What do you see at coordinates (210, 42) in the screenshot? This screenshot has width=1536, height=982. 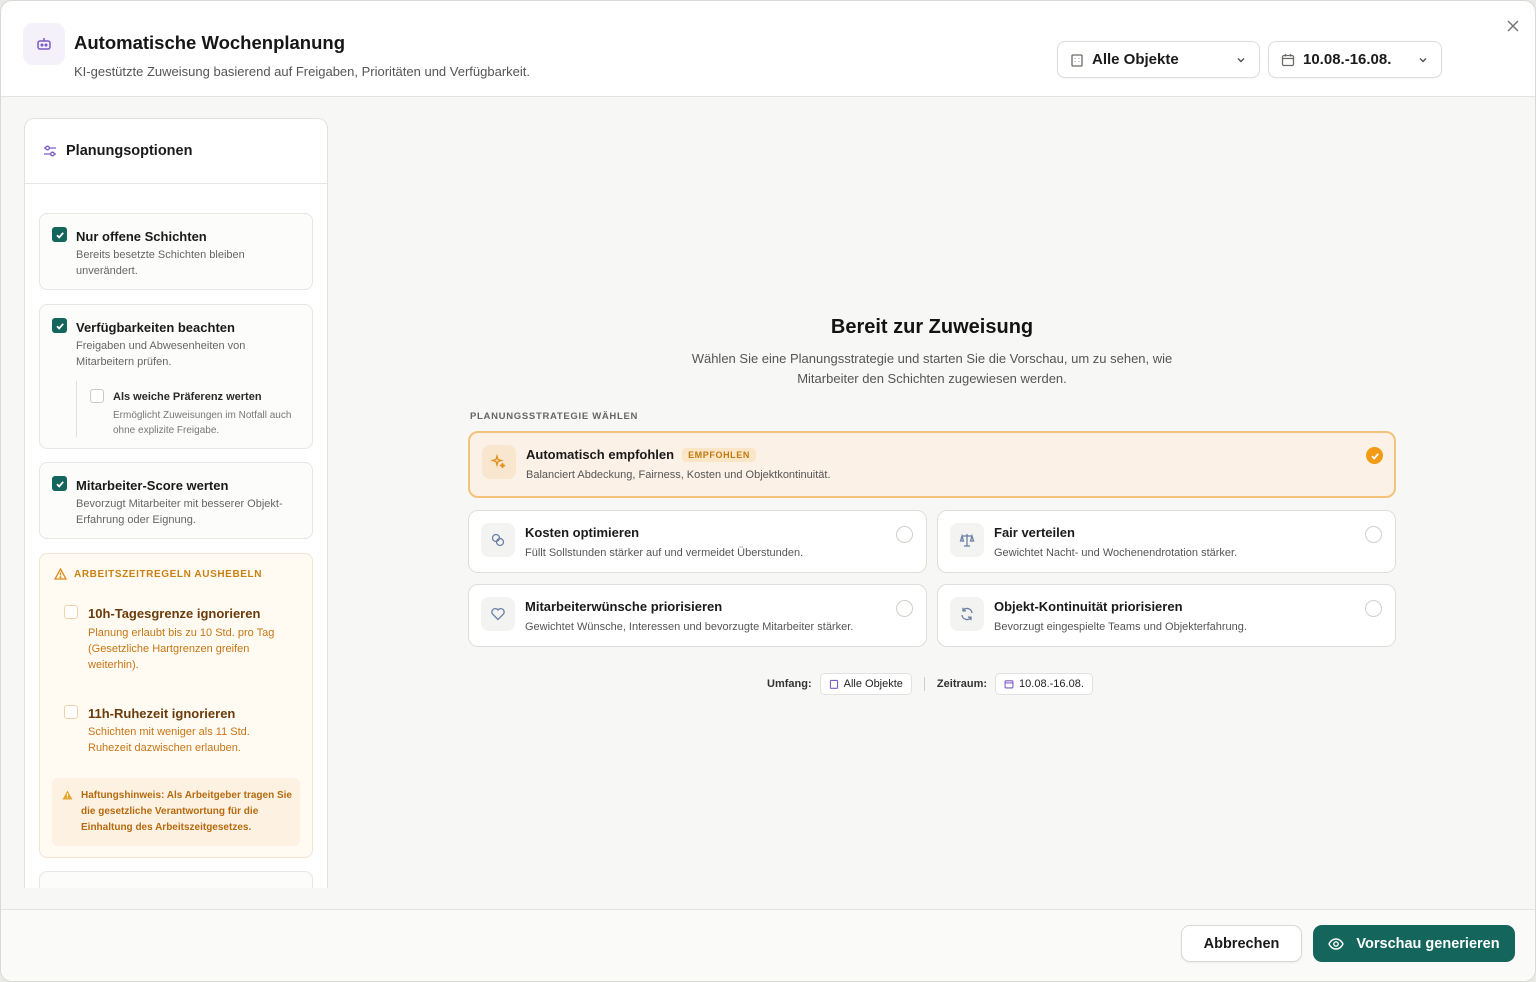 I see `modal-title: Automatische Wochenplanung` at bounding box center [210, 42].